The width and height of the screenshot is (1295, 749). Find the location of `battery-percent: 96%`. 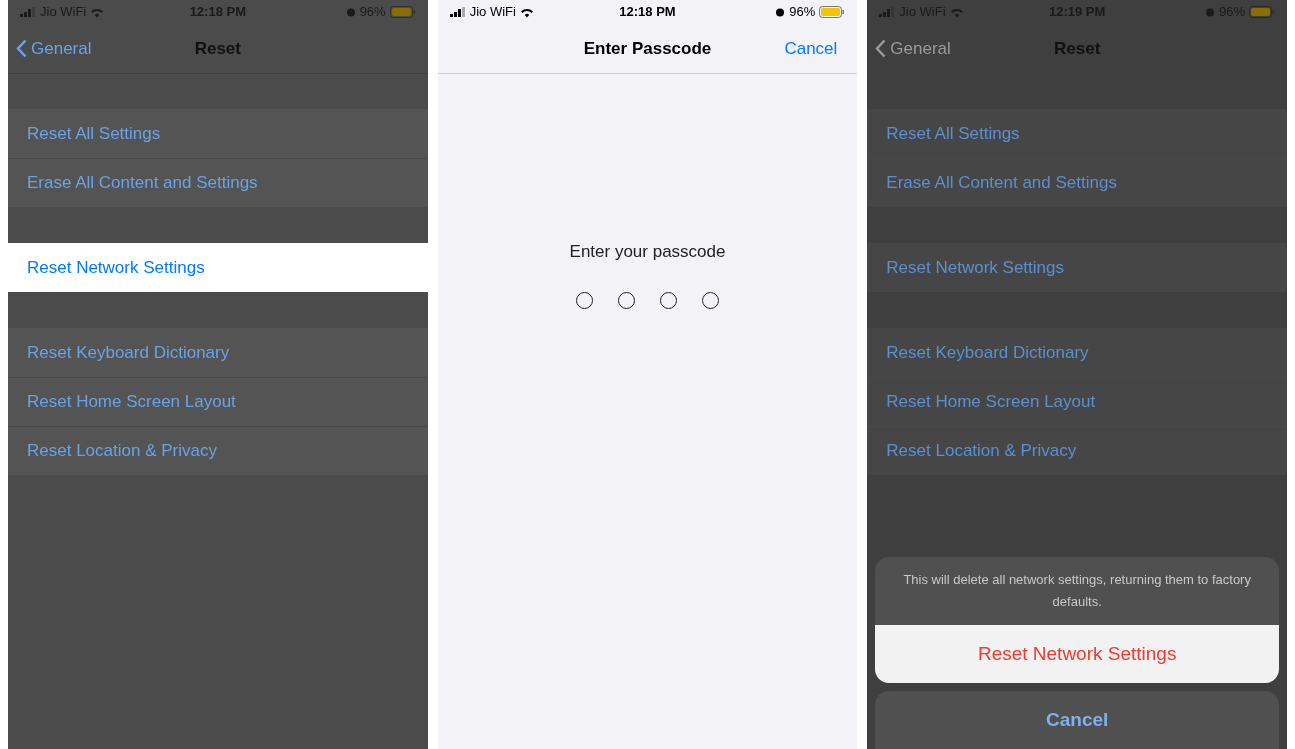

battery-percent: 96% is located at coordinates (802, 12).